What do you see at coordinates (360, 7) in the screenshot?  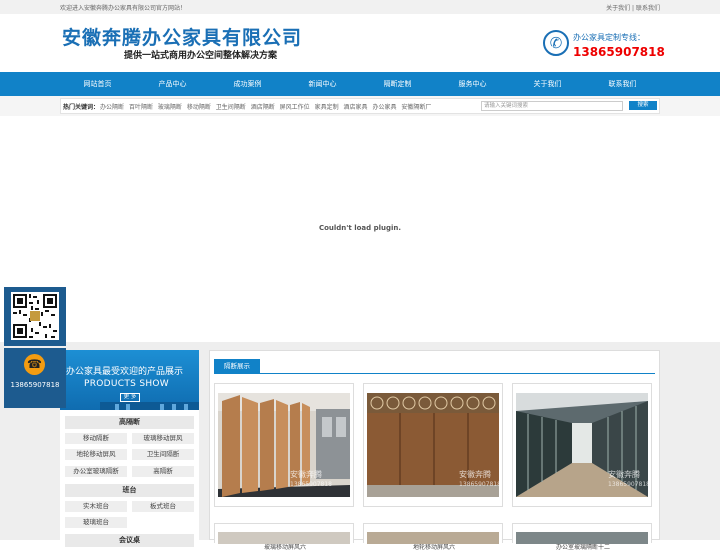 I see `top-bar: 欢迎进入安徽奔腾办公家具有限公司官方网站！ 关于我们 | 联系我们` at bounding box center [360, 7].